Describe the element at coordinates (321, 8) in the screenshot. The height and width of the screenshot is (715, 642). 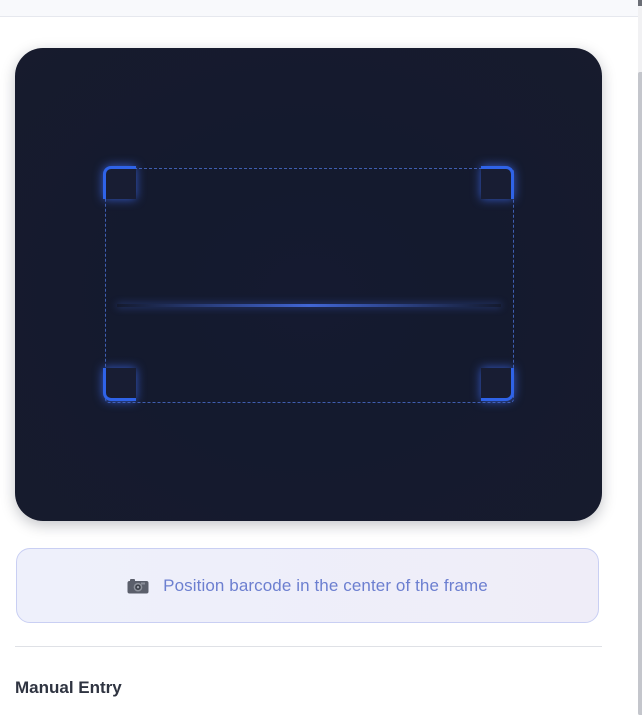
I see `top-bar` at that location.